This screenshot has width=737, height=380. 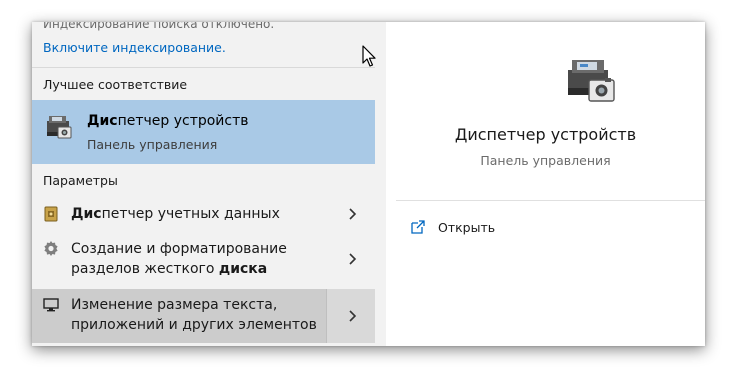 What do you see at coordinates (51, 248) in the screenshot?
I see `disk-management-icon` at bounding box center [51, 248].